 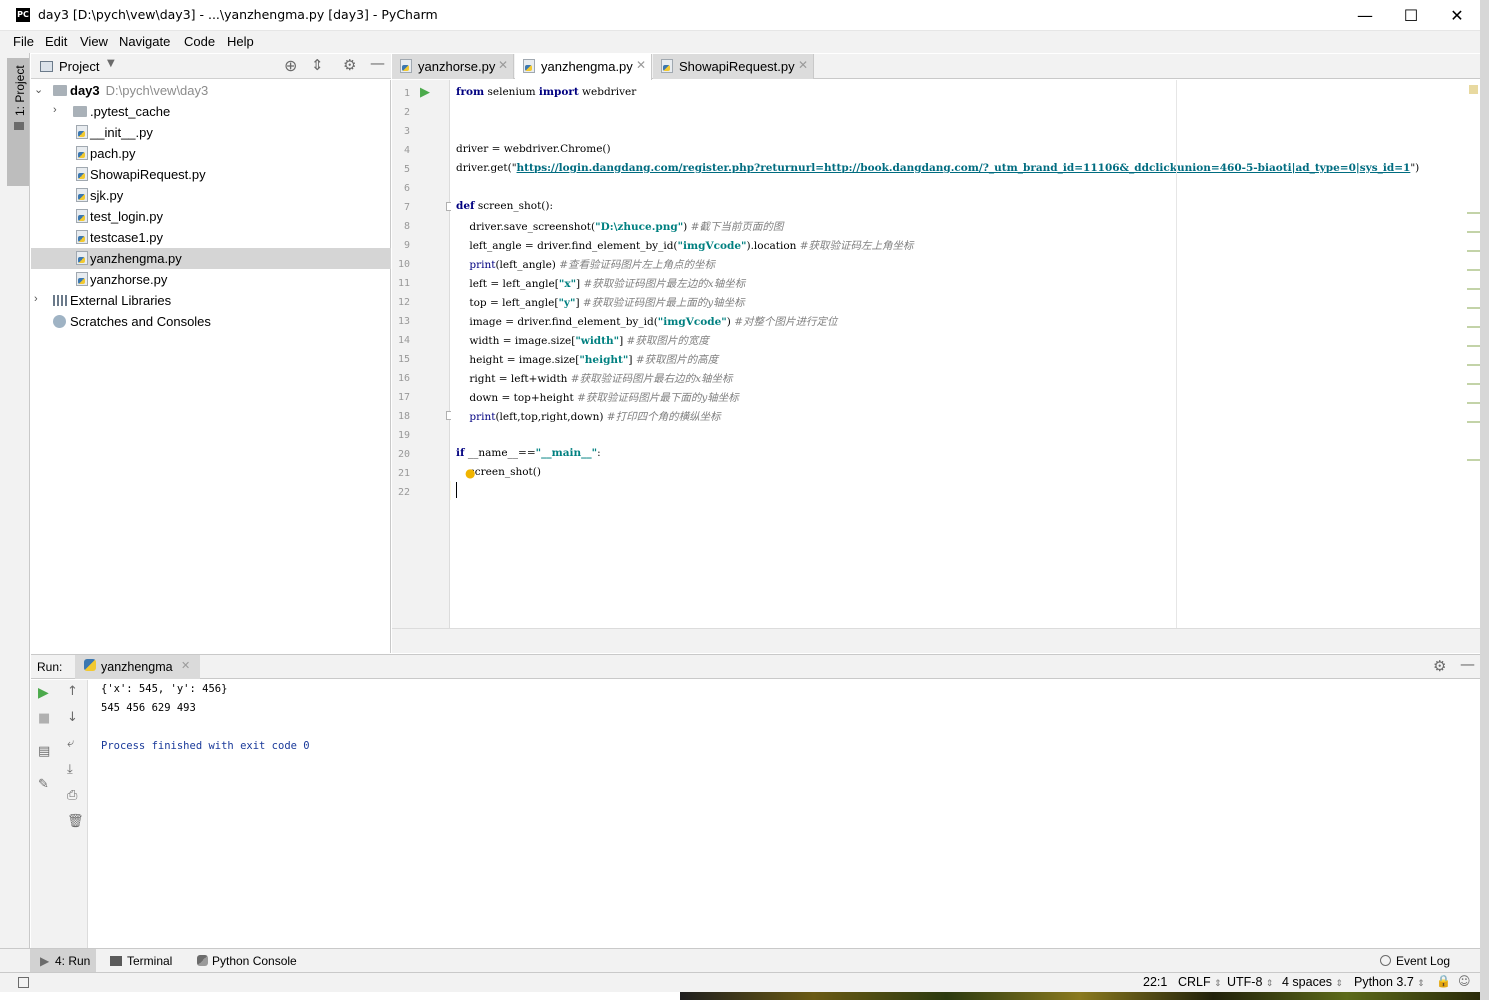 I want to click on menu-view: View, so click(x=94, y=41).